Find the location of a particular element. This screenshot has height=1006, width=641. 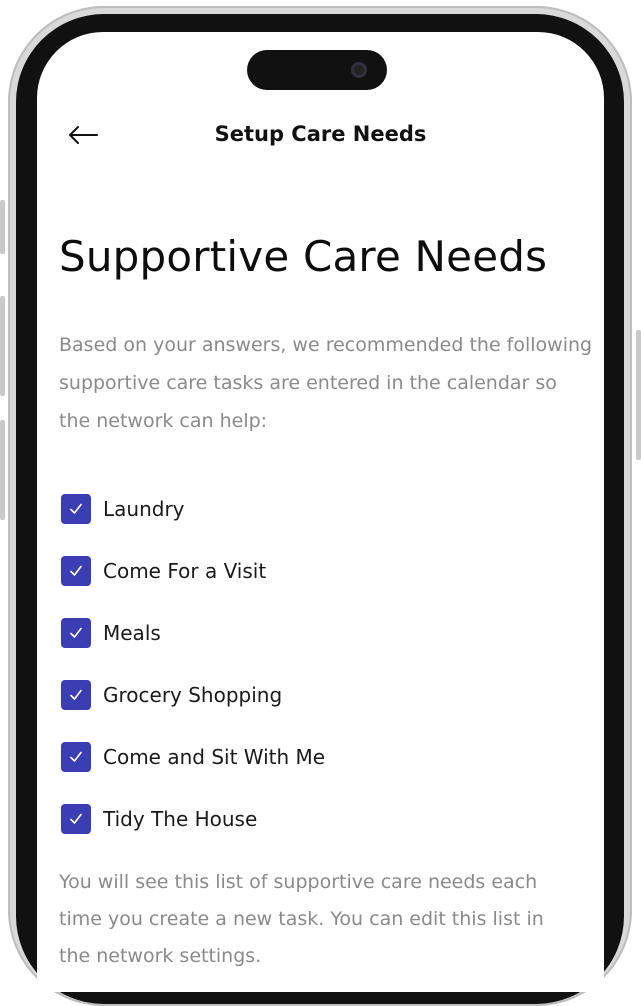

care-need-item-tidy: Tidy The House is located at coordinates (321, 819).